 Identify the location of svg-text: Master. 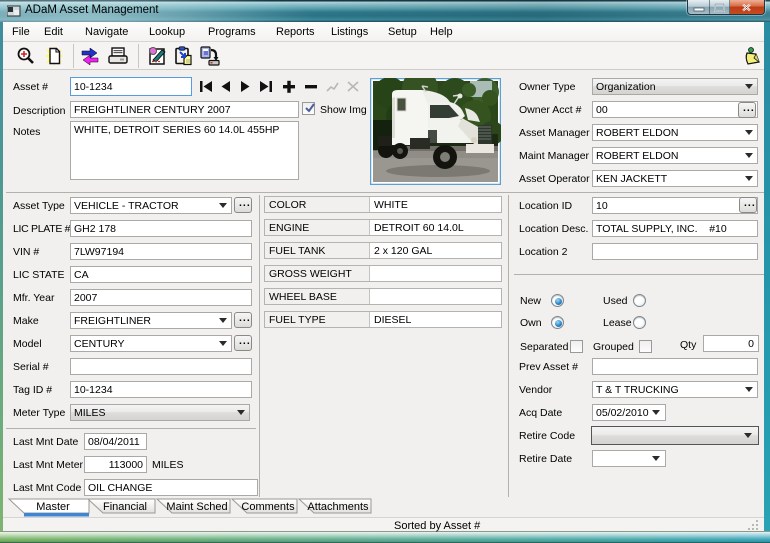
(53, 507).